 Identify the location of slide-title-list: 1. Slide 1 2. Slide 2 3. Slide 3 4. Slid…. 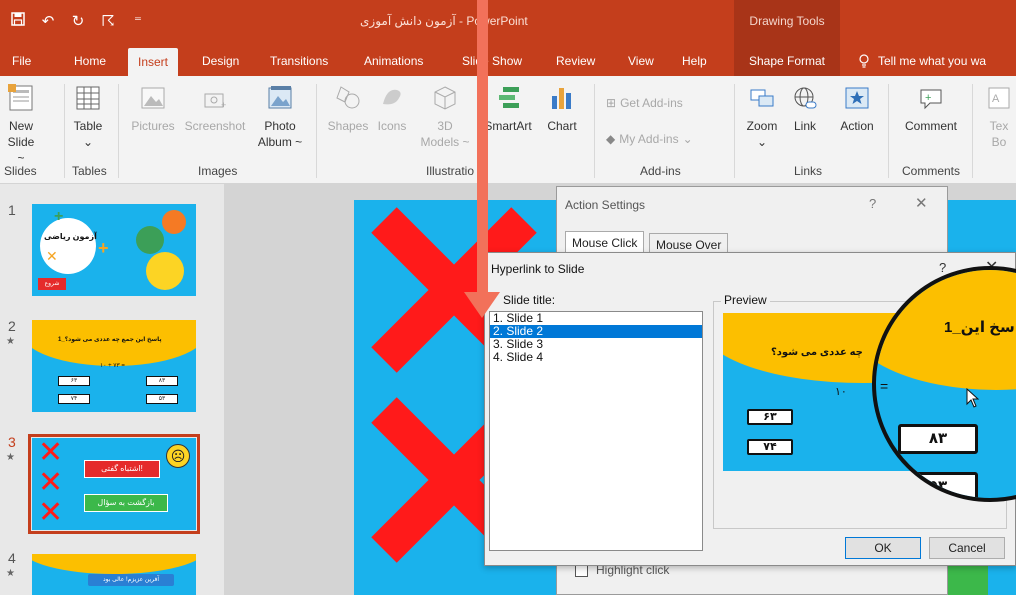
(596, 431).